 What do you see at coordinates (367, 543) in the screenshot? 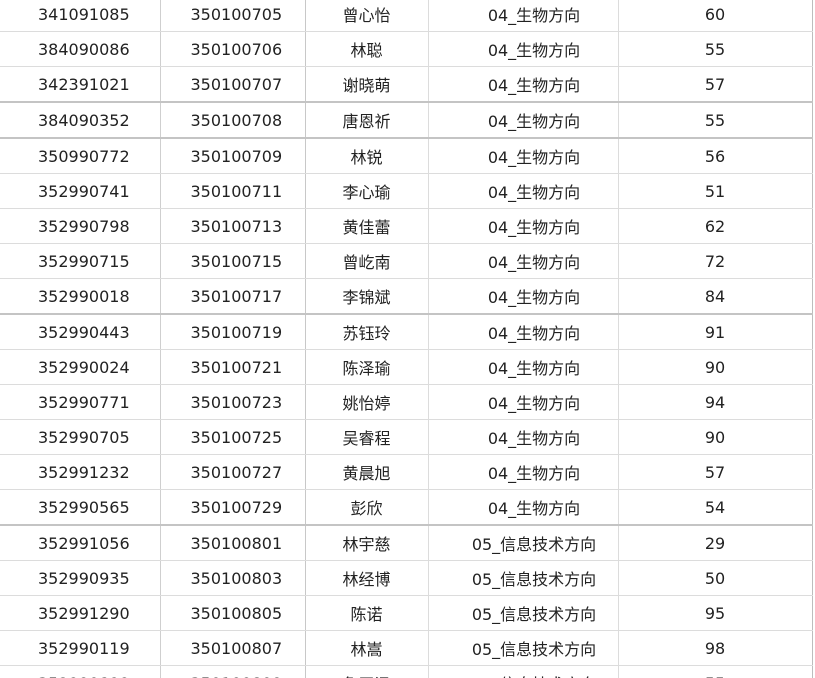
I see `name-cell: 林宇慈` at bounding box center [367, 543].